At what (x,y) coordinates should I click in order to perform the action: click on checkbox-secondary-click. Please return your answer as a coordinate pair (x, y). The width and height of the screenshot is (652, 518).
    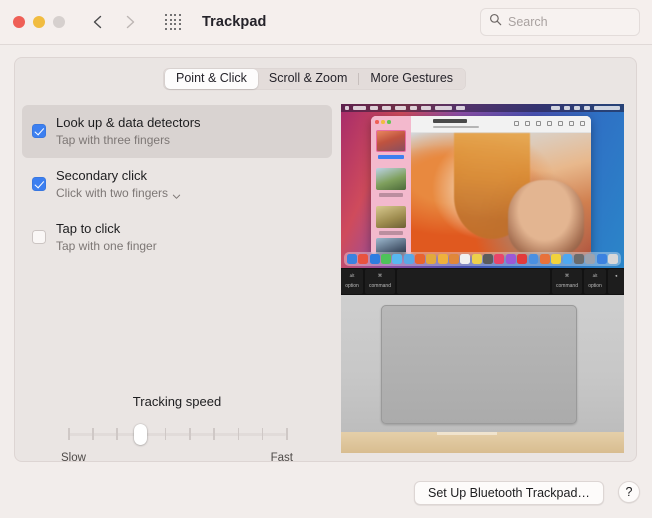
    Looking at the image, I should click on (39, 184).